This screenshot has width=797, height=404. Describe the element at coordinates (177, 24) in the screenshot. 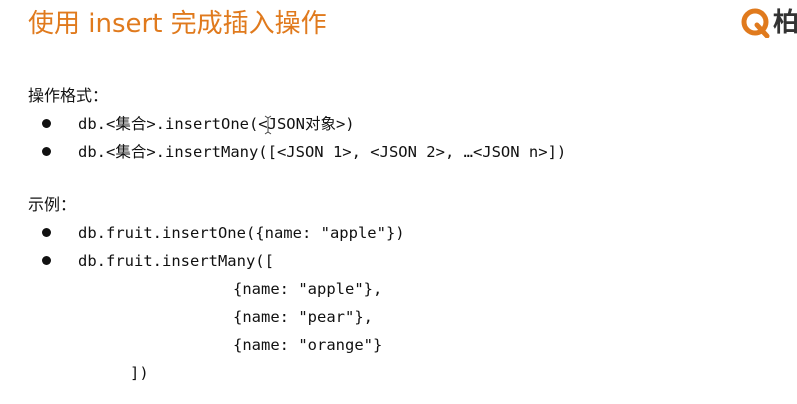

I see `slide-title: 使用 insert 完成插入操作` at that location.